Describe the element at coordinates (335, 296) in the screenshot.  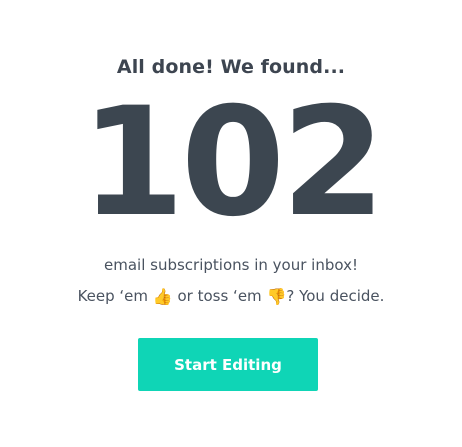
I see `decide-text: ? You decide.` at that location.